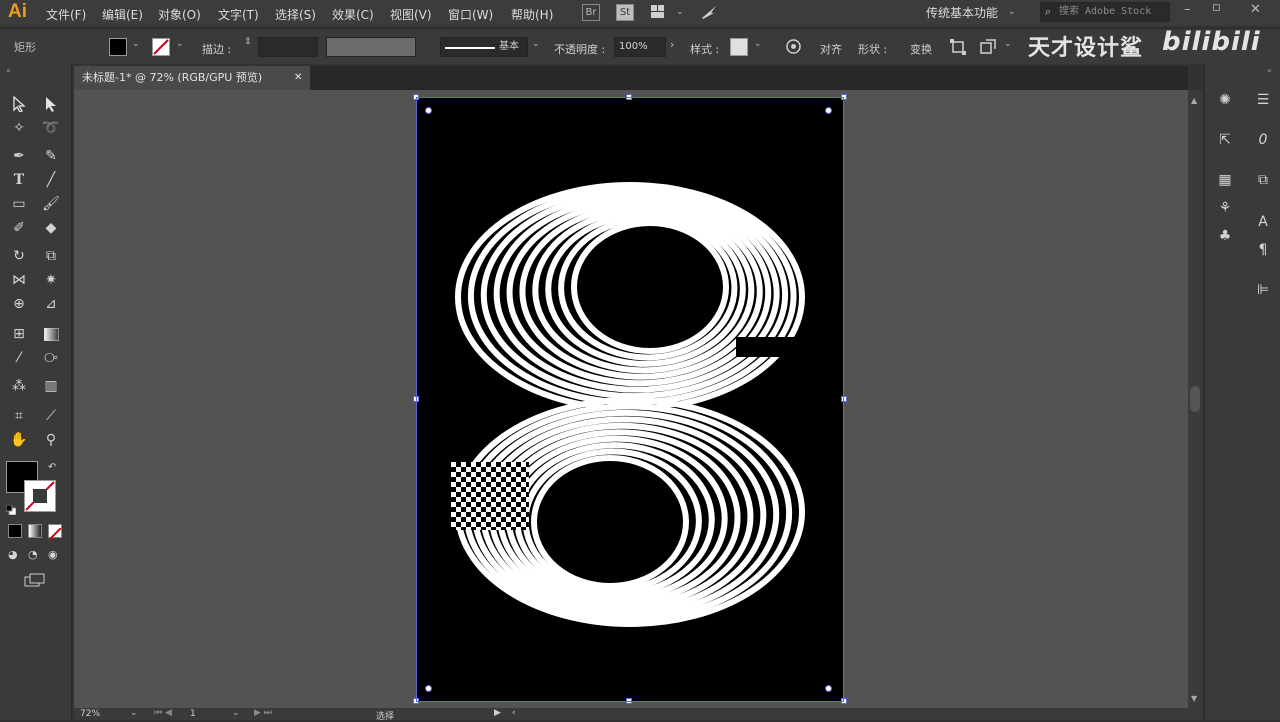 This screenshot has width=1280, height=722. I want to click on minimize-icon: –, so click(1187, 9).